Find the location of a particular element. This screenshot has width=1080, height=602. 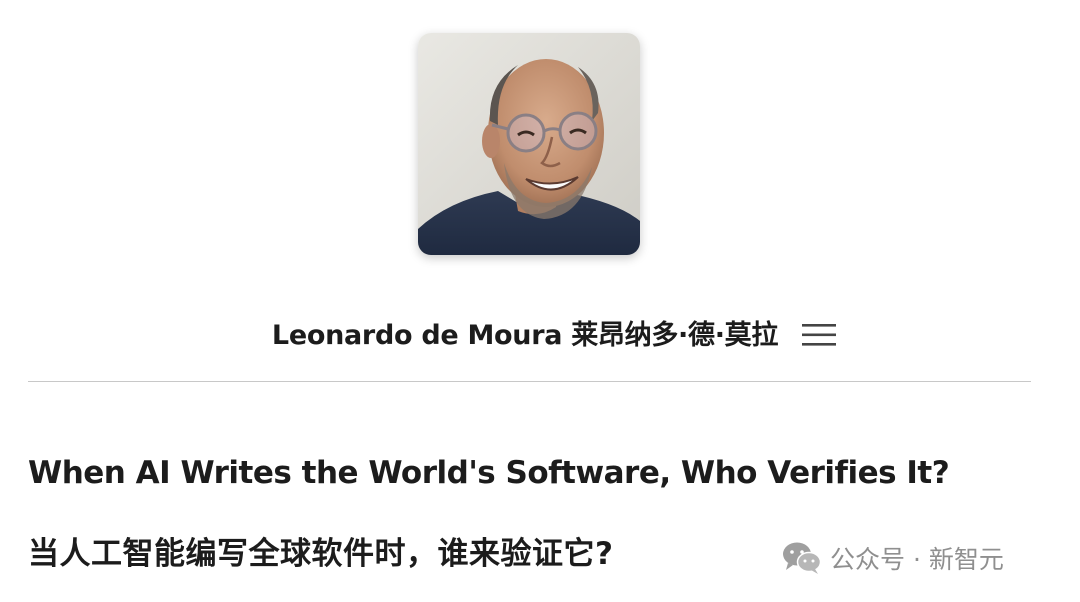

author-avatar is located at coordinates (529, 144).